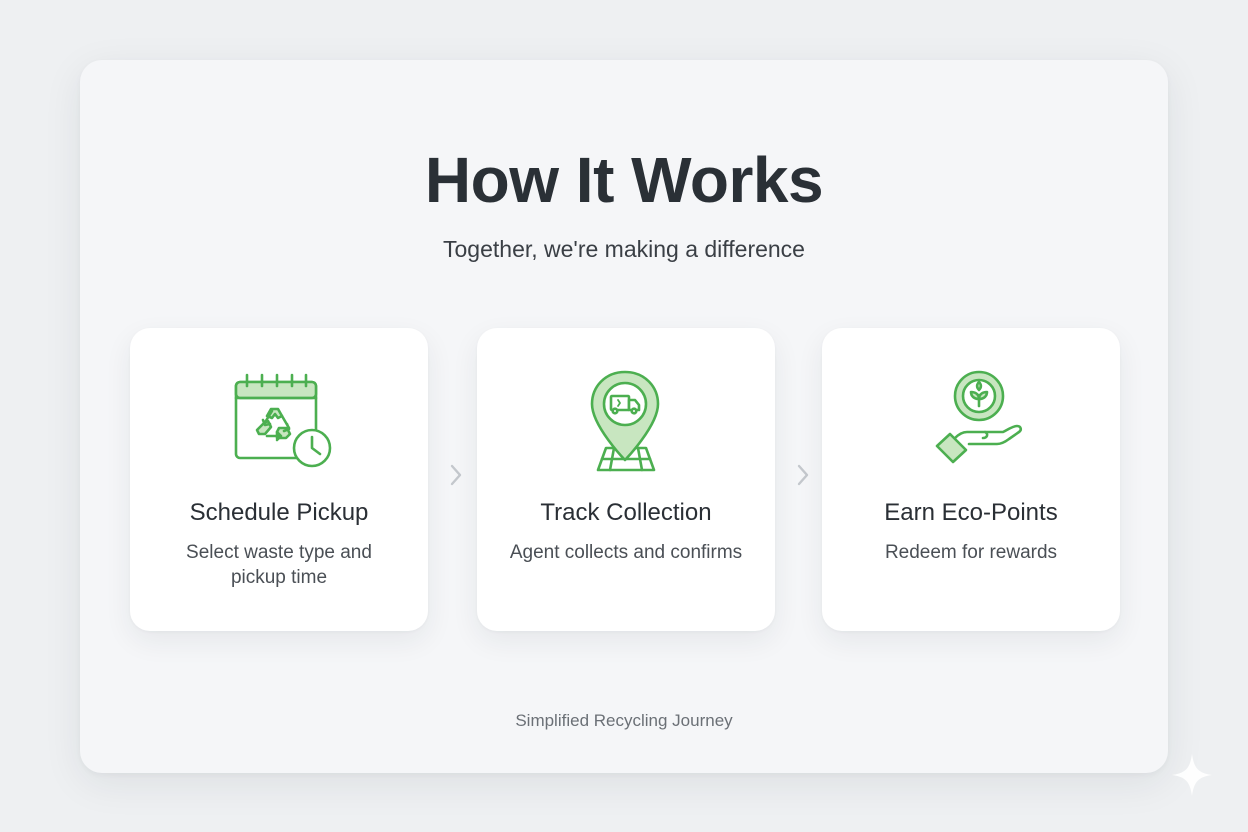 This screenshot has height=832, width=1248. What do you see at coordinates (626, 423) in the screenshot?
I see `map-pin-truck-icon` at bounding box center [626, 423].